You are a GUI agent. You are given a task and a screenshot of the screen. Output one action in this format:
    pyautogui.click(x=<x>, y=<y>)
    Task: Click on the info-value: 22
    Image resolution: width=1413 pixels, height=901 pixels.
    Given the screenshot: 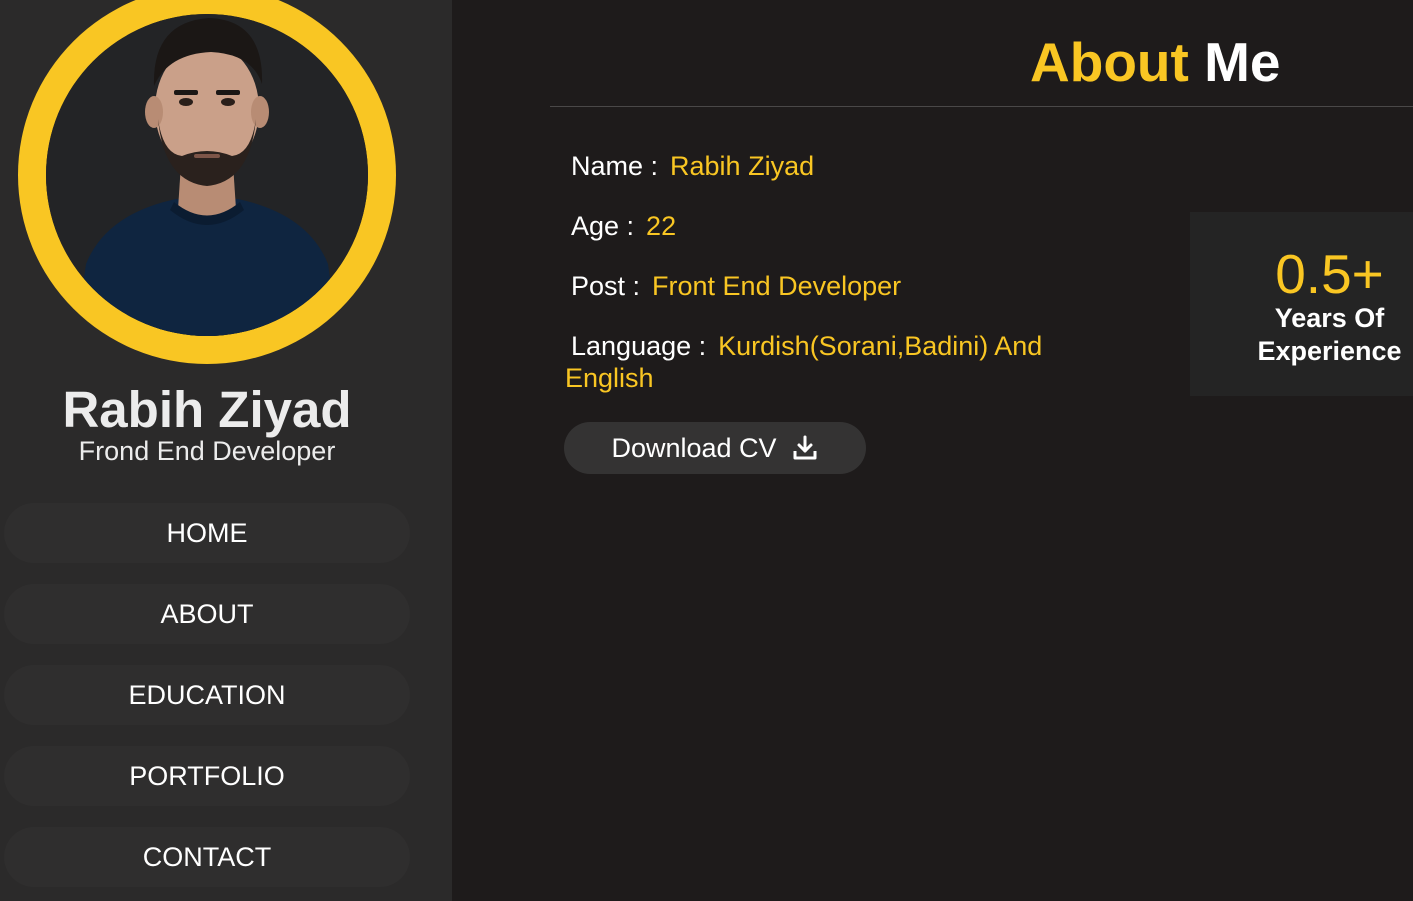 What is the action you would take?
    pyautogui.click(x=661, y=226)
    